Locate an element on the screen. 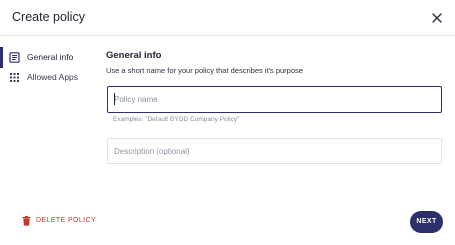  sidebar-item-allowed-apps: Allowed Apps is located at coordinates (46, 77).